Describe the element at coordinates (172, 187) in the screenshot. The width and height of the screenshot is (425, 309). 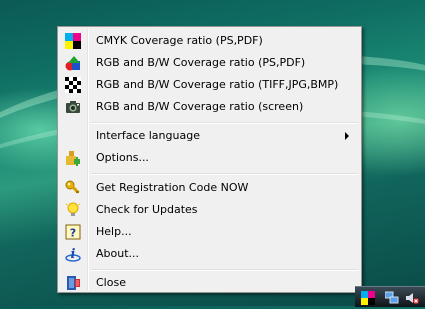
I see `menu-item-label: Get Registration Code NOW` at that location.